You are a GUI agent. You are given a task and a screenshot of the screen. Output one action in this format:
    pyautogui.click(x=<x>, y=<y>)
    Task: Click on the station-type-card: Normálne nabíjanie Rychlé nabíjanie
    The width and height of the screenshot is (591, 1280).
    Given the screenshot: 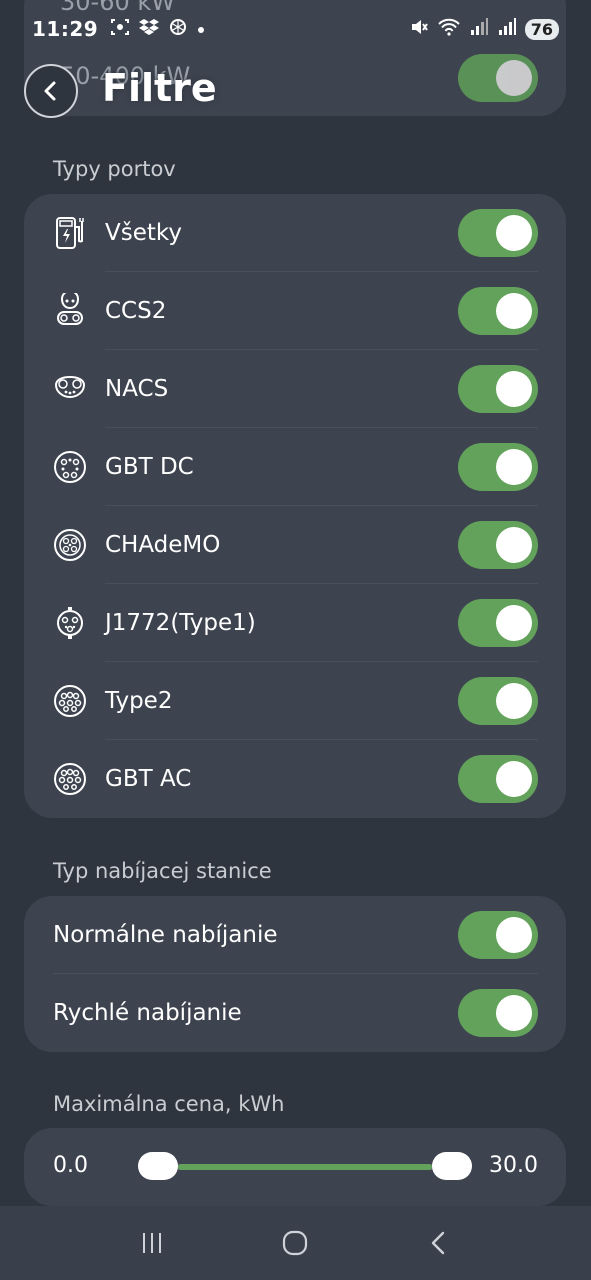 What is the action you would take?
    pyautogui.click(x=295, y=974)
    